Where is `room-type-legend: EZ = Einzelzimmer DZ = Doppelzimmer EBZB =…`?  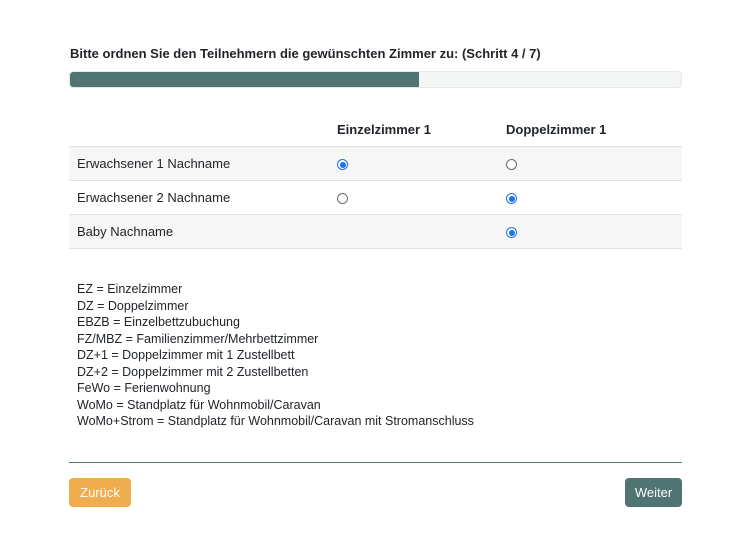
room-type-legend: EZ = Einzelzimmer DZ = Doppelzimmer EBZB =… is located at coordinates (275, 355).